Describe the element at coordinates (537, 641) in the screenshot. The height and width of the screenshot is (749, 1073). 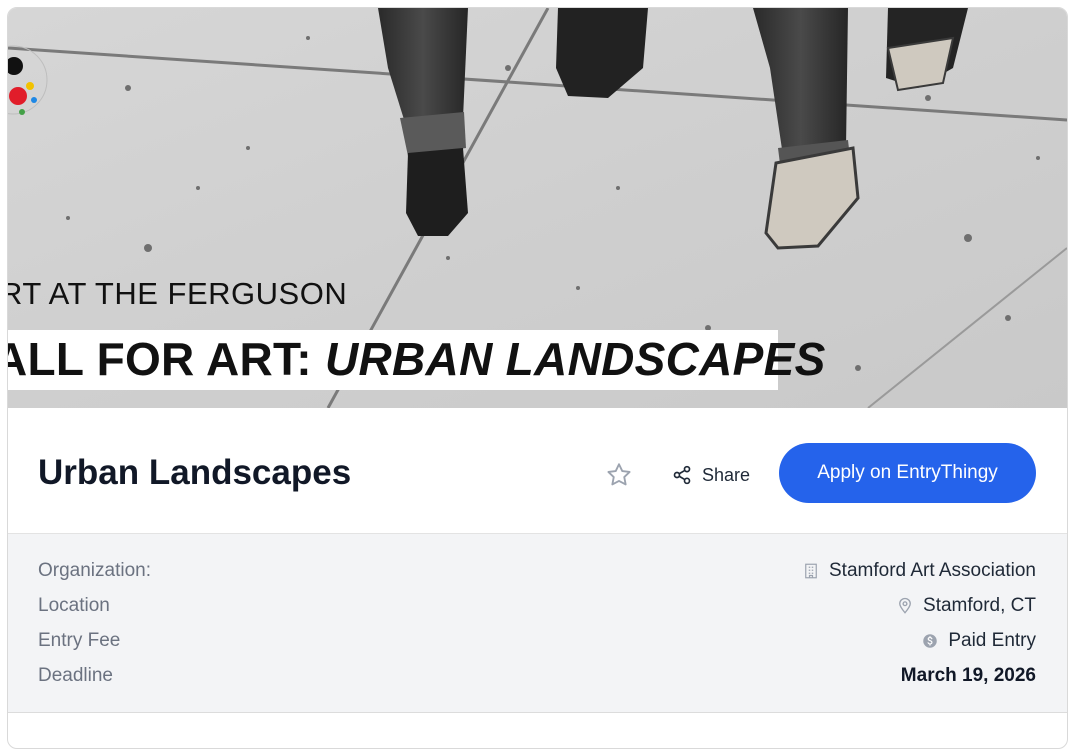
I see `detail-row-entry-fee: Entry Fee Paid Entry` at that location.